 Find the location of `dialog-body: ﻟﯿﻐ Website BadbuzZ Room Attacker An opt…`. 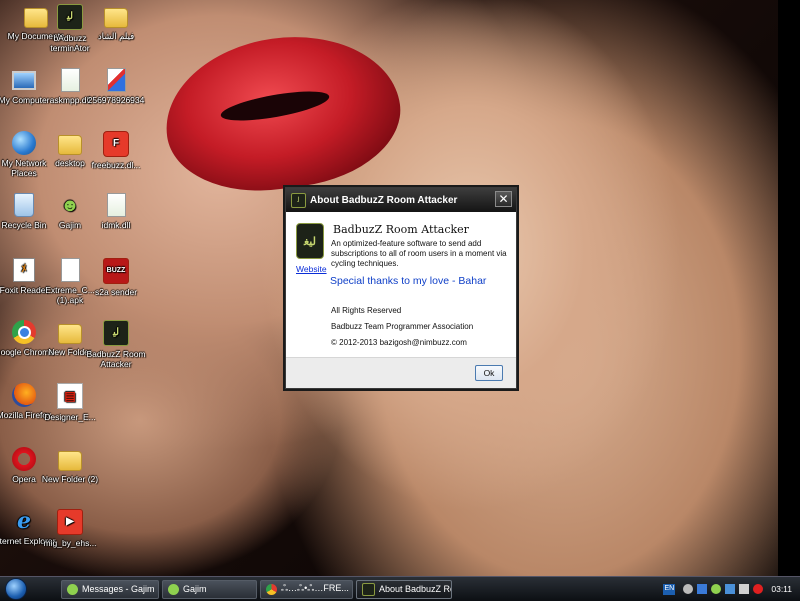

dialog-body: ﻟﯿﻐ Website BadbuzZ Room Attacker An opt… is located at coordinates (401, 284).